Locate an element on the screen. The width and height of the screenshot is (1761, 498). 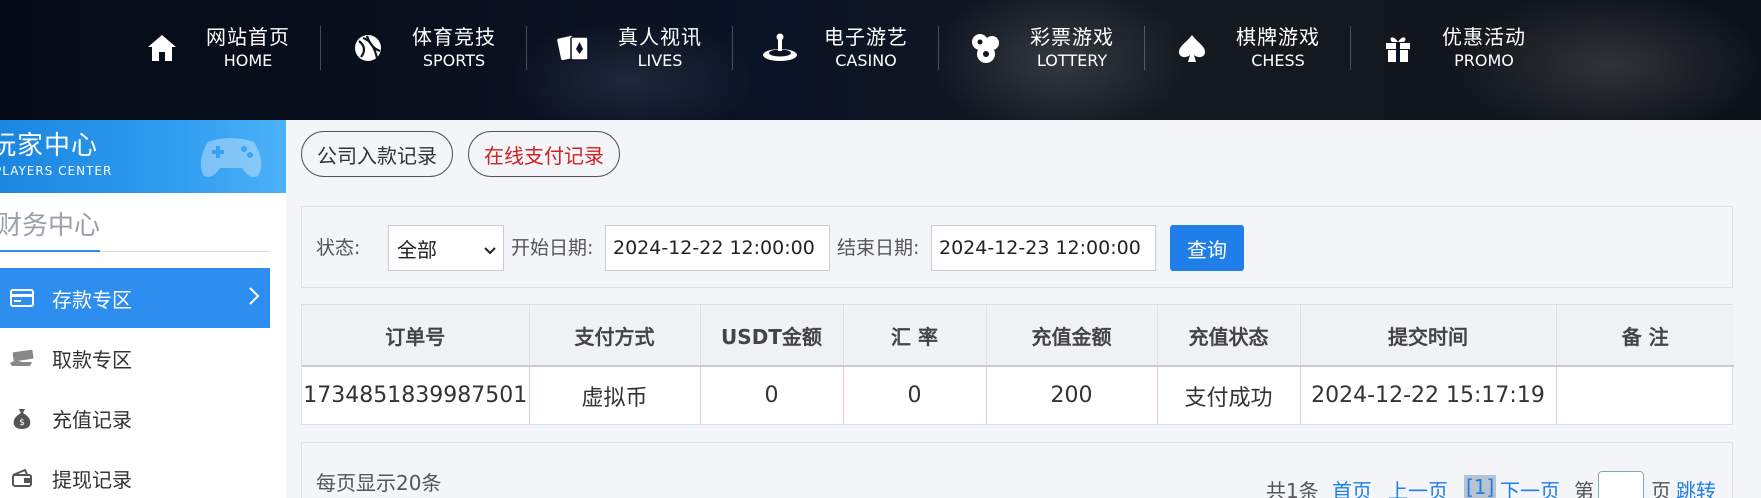
recharge-amount-cell: 200 is located at coordinates (1072, 395).